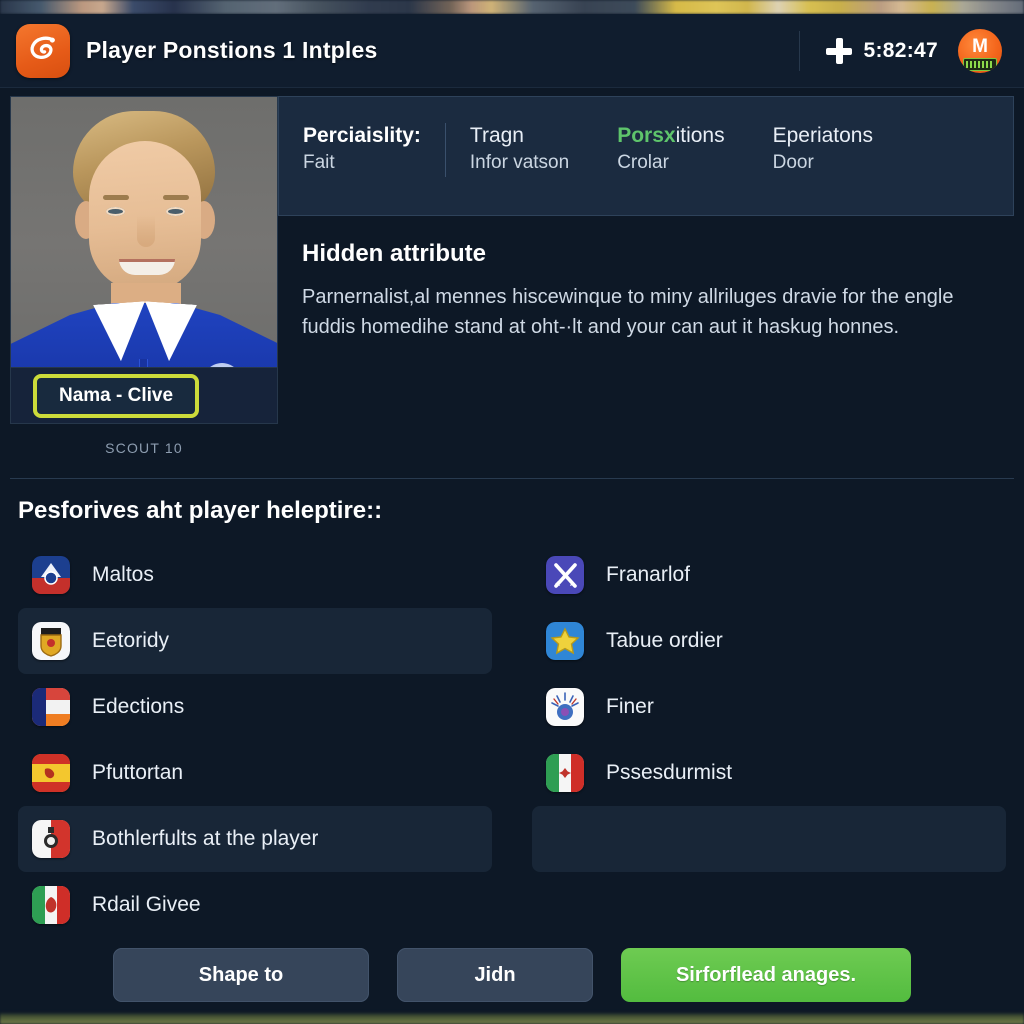  What do you see at coordinates (823, 150) in the screenshot?
I see `tab-operations: Eperiatons Door` at bounding box center [823, 150].